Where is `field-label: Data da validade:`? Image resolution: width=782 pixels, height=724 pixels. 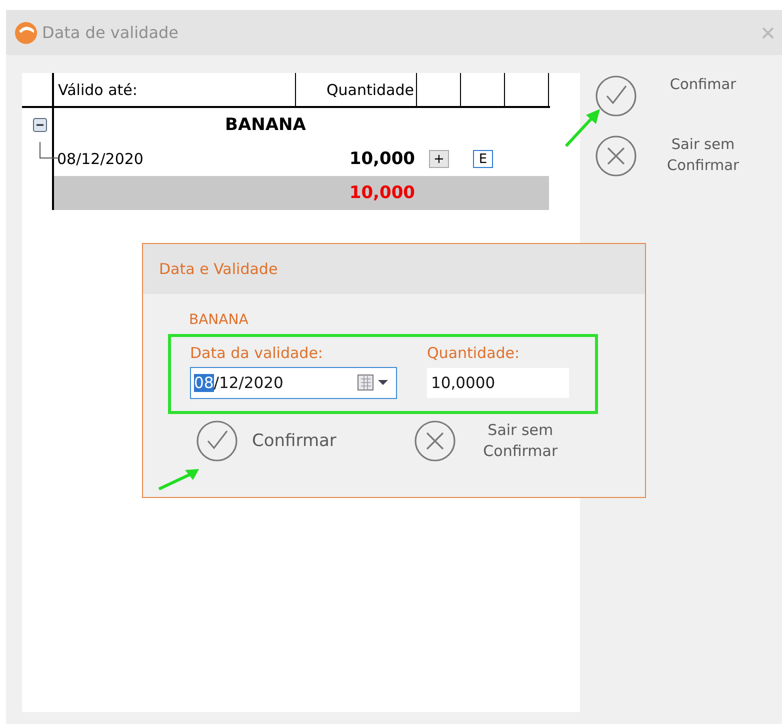
field-label: Data da validade: is located at coordinates (257, 353).